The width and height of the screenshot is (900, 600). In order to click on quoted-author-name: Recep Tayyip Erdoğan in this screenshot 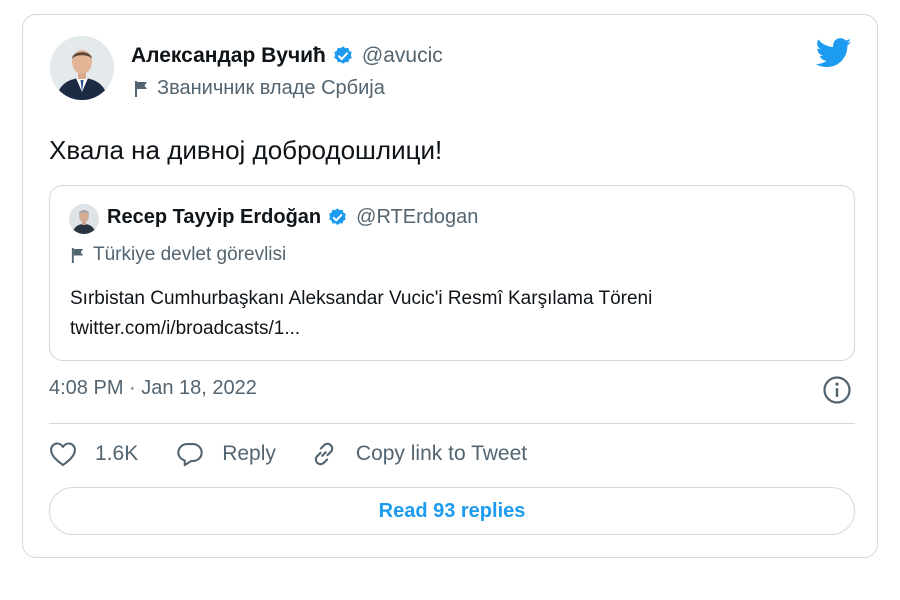, I will do `click(214, 217)`.